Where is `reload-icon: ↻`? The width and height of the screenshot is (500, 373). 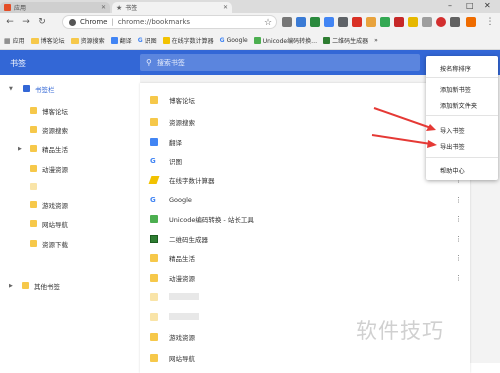
reload-icon: ↻ is located at coordinates (42, 22).